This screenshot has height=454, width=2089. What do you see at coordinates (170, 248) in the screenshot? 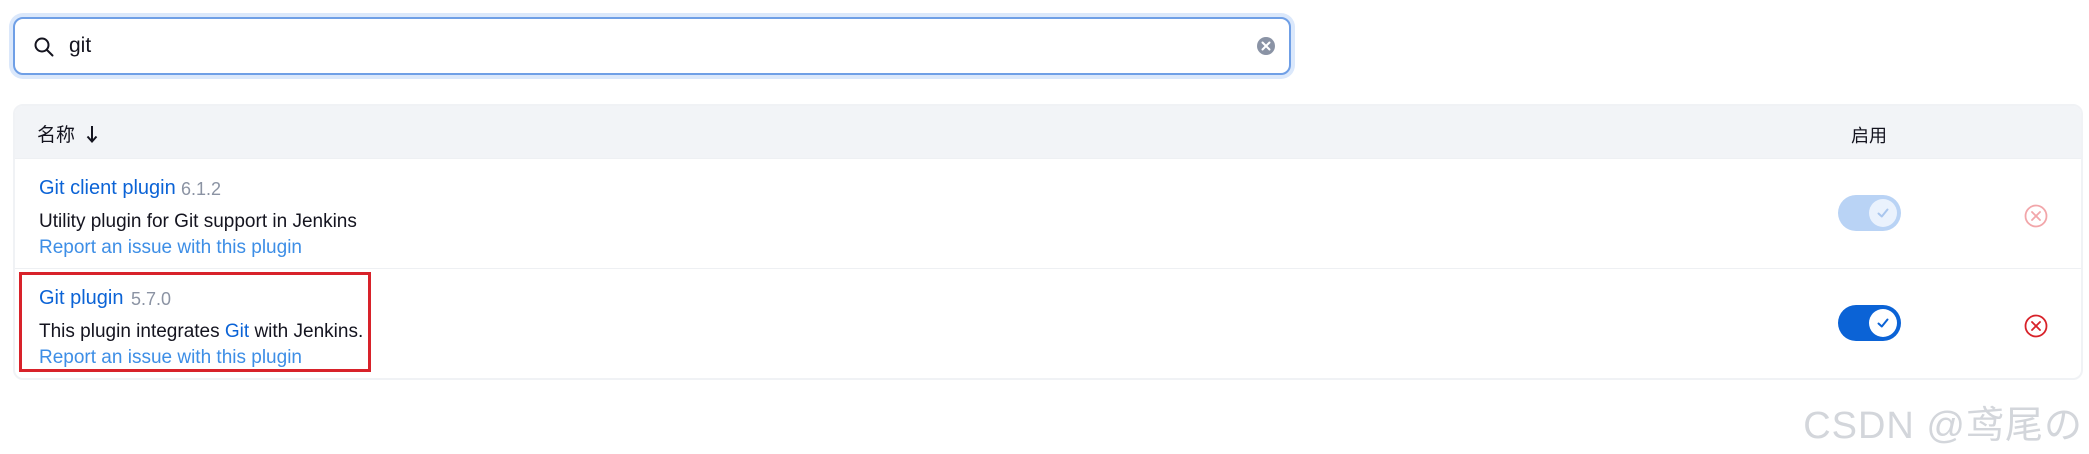
I see `report-issue-link: Report an issue with this plugin` at bounding box center [170, 248].